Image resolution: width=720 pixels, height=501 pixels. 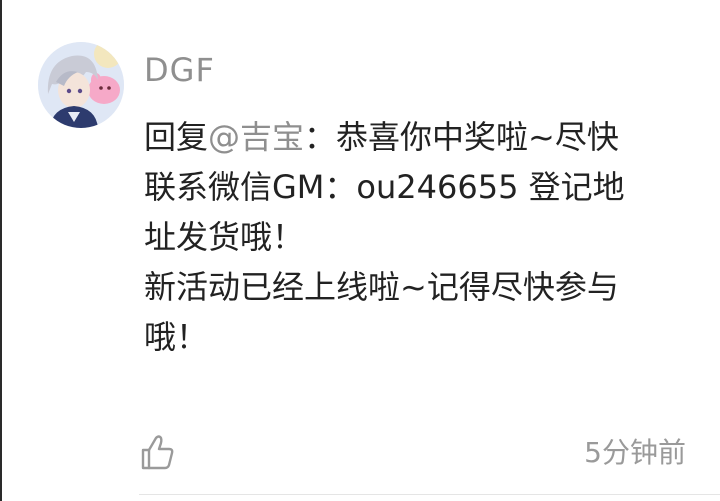 I want to click on username: DGF, so click(x=179, y=70).